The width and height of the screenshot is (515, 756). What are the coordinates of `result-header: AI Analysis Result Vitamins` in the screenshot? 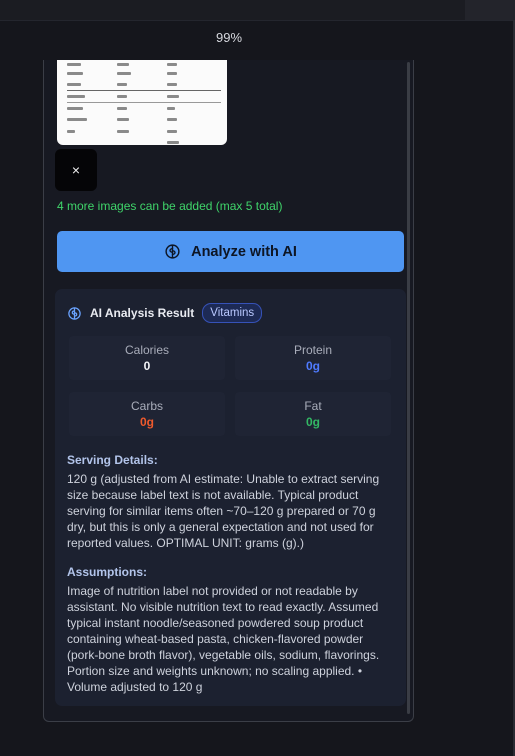 It's located at (165, 313).